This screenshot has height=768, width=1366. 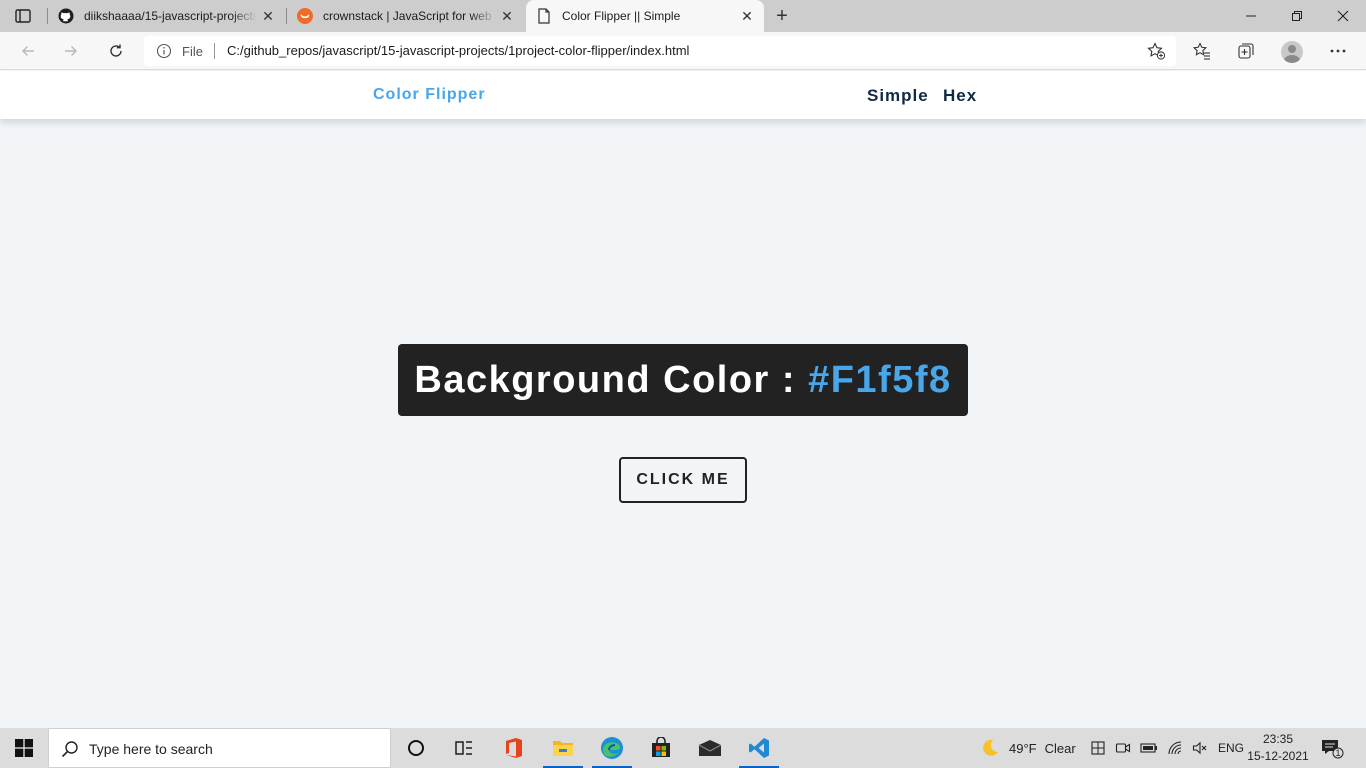 What do you see at coordinates (464, 748) in the screenshot?
I see `task-view-icon` at bounding box center [464, 748].